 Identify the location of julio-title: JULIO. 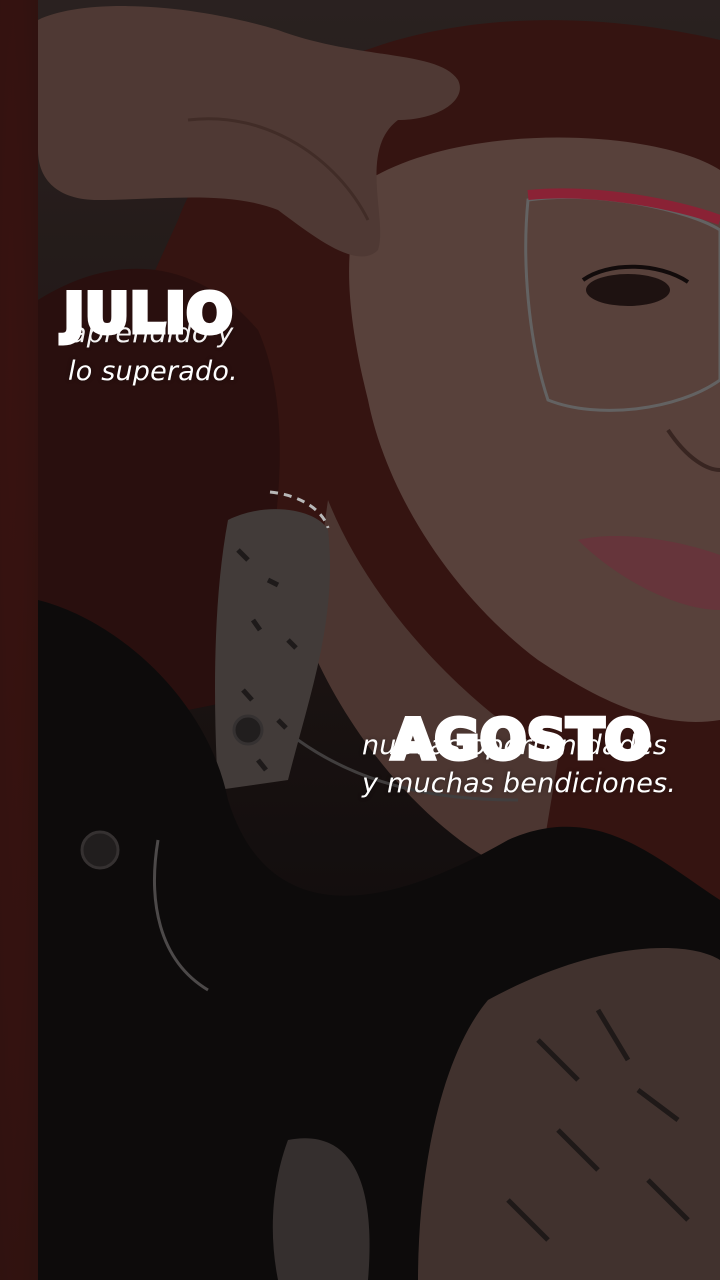
(147, 314).